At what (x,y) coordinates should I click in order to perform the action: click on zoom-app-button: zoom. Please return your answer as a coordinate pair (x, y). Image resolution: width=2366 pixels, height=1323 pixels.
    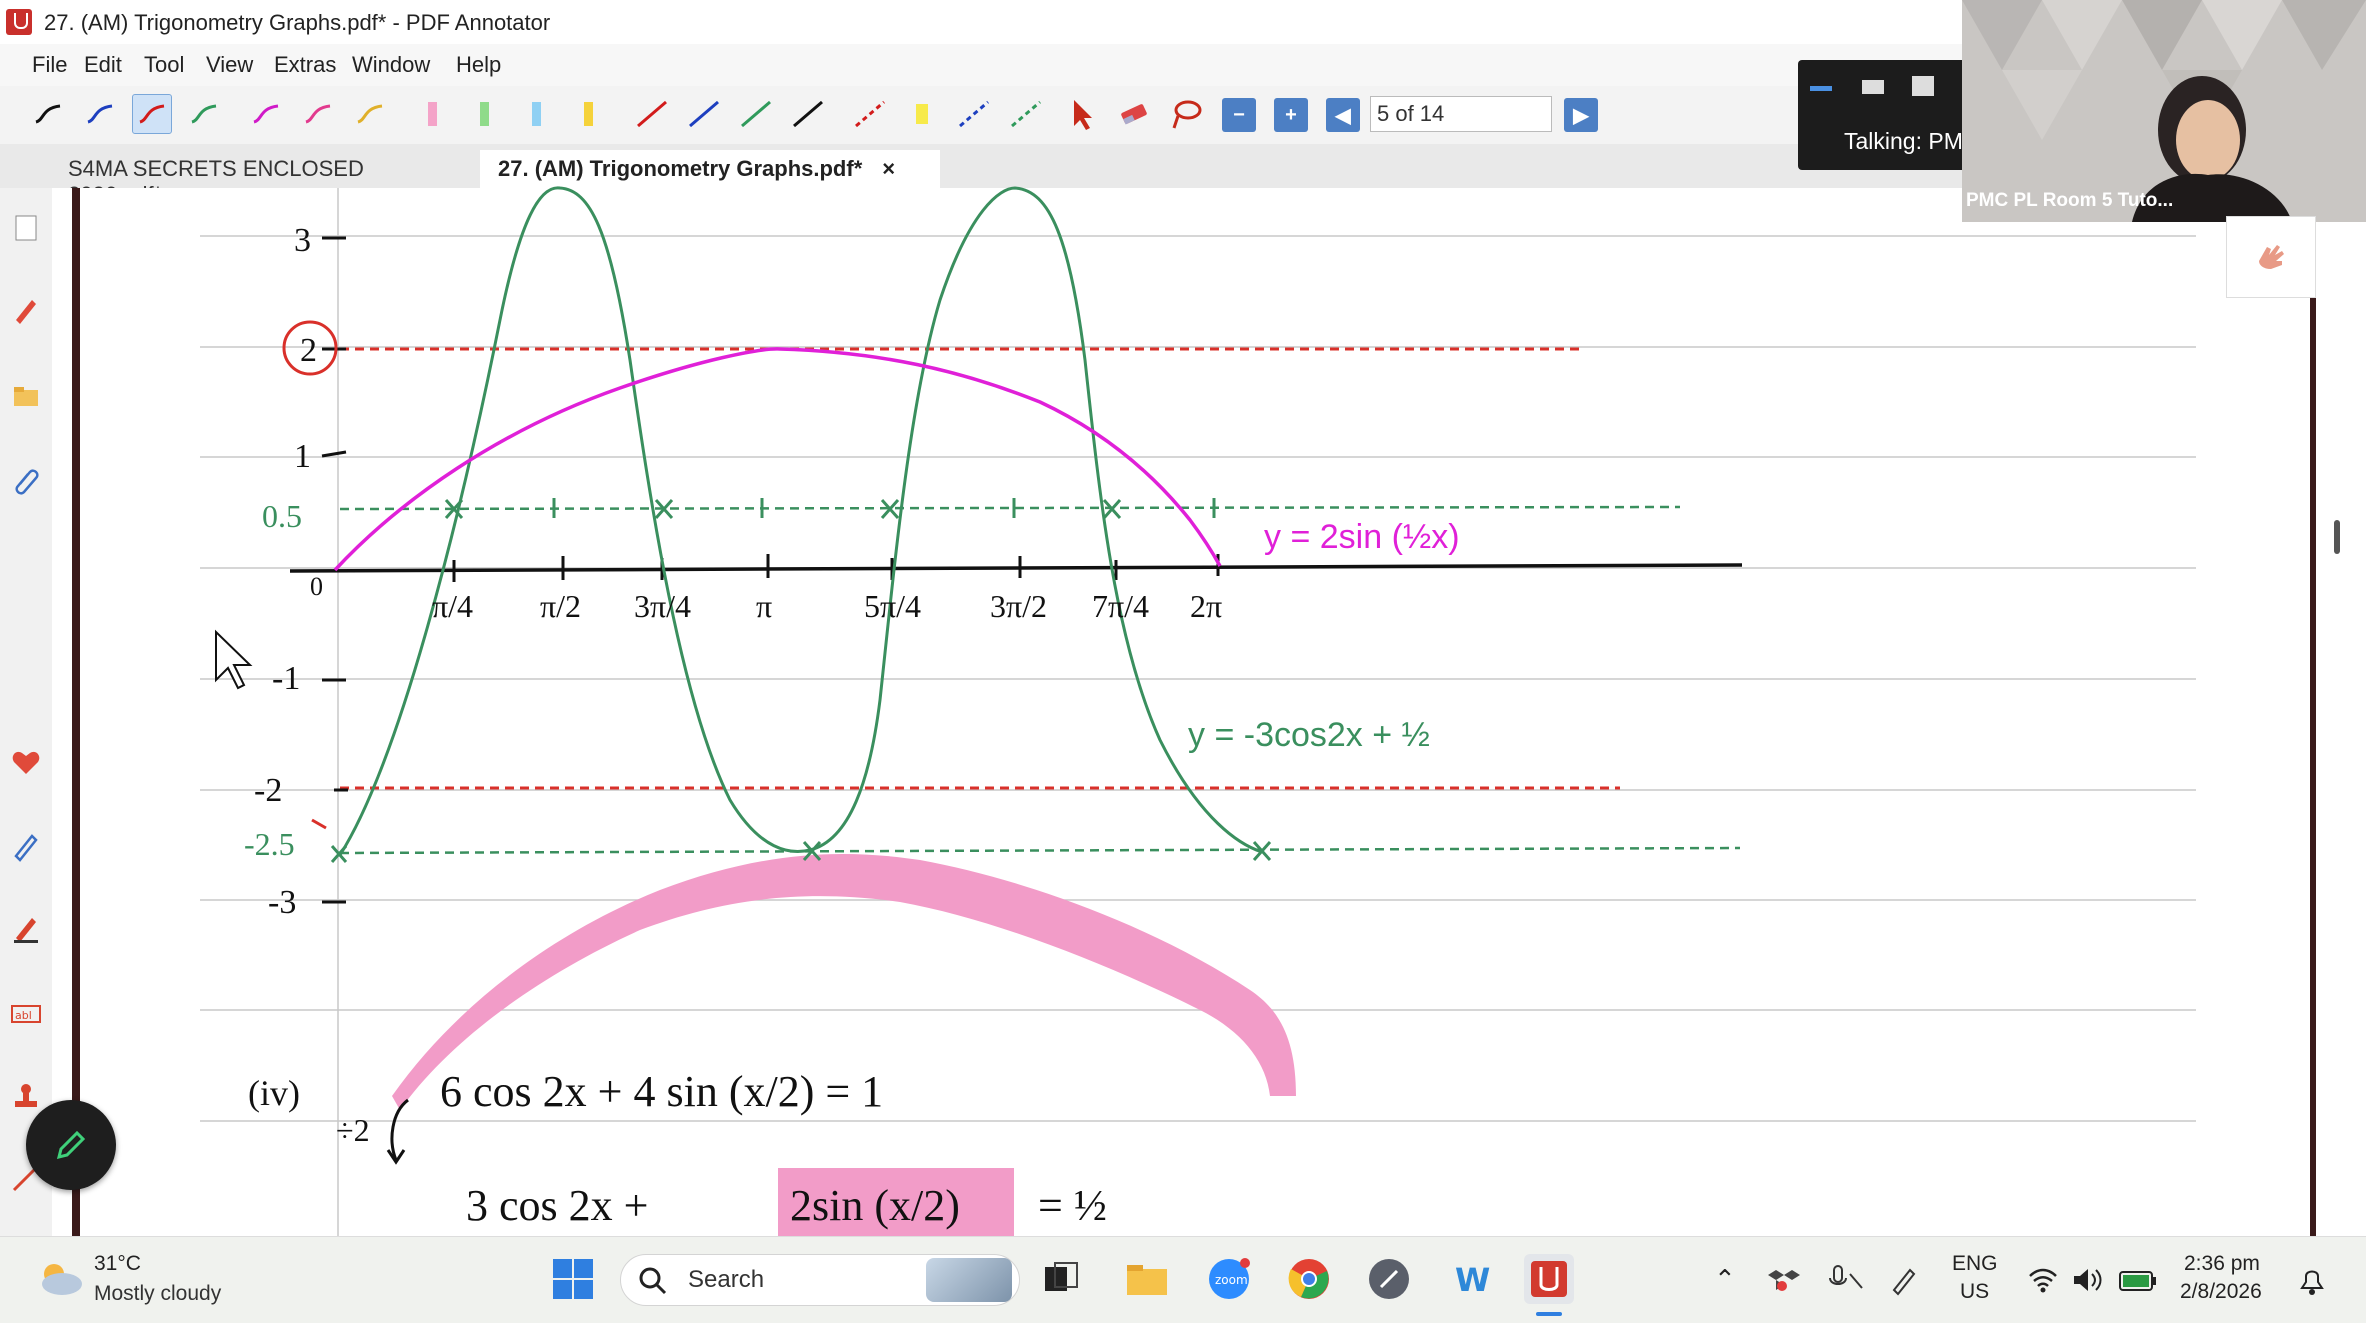
    Looking at the image, I should click on (1229, 1279).